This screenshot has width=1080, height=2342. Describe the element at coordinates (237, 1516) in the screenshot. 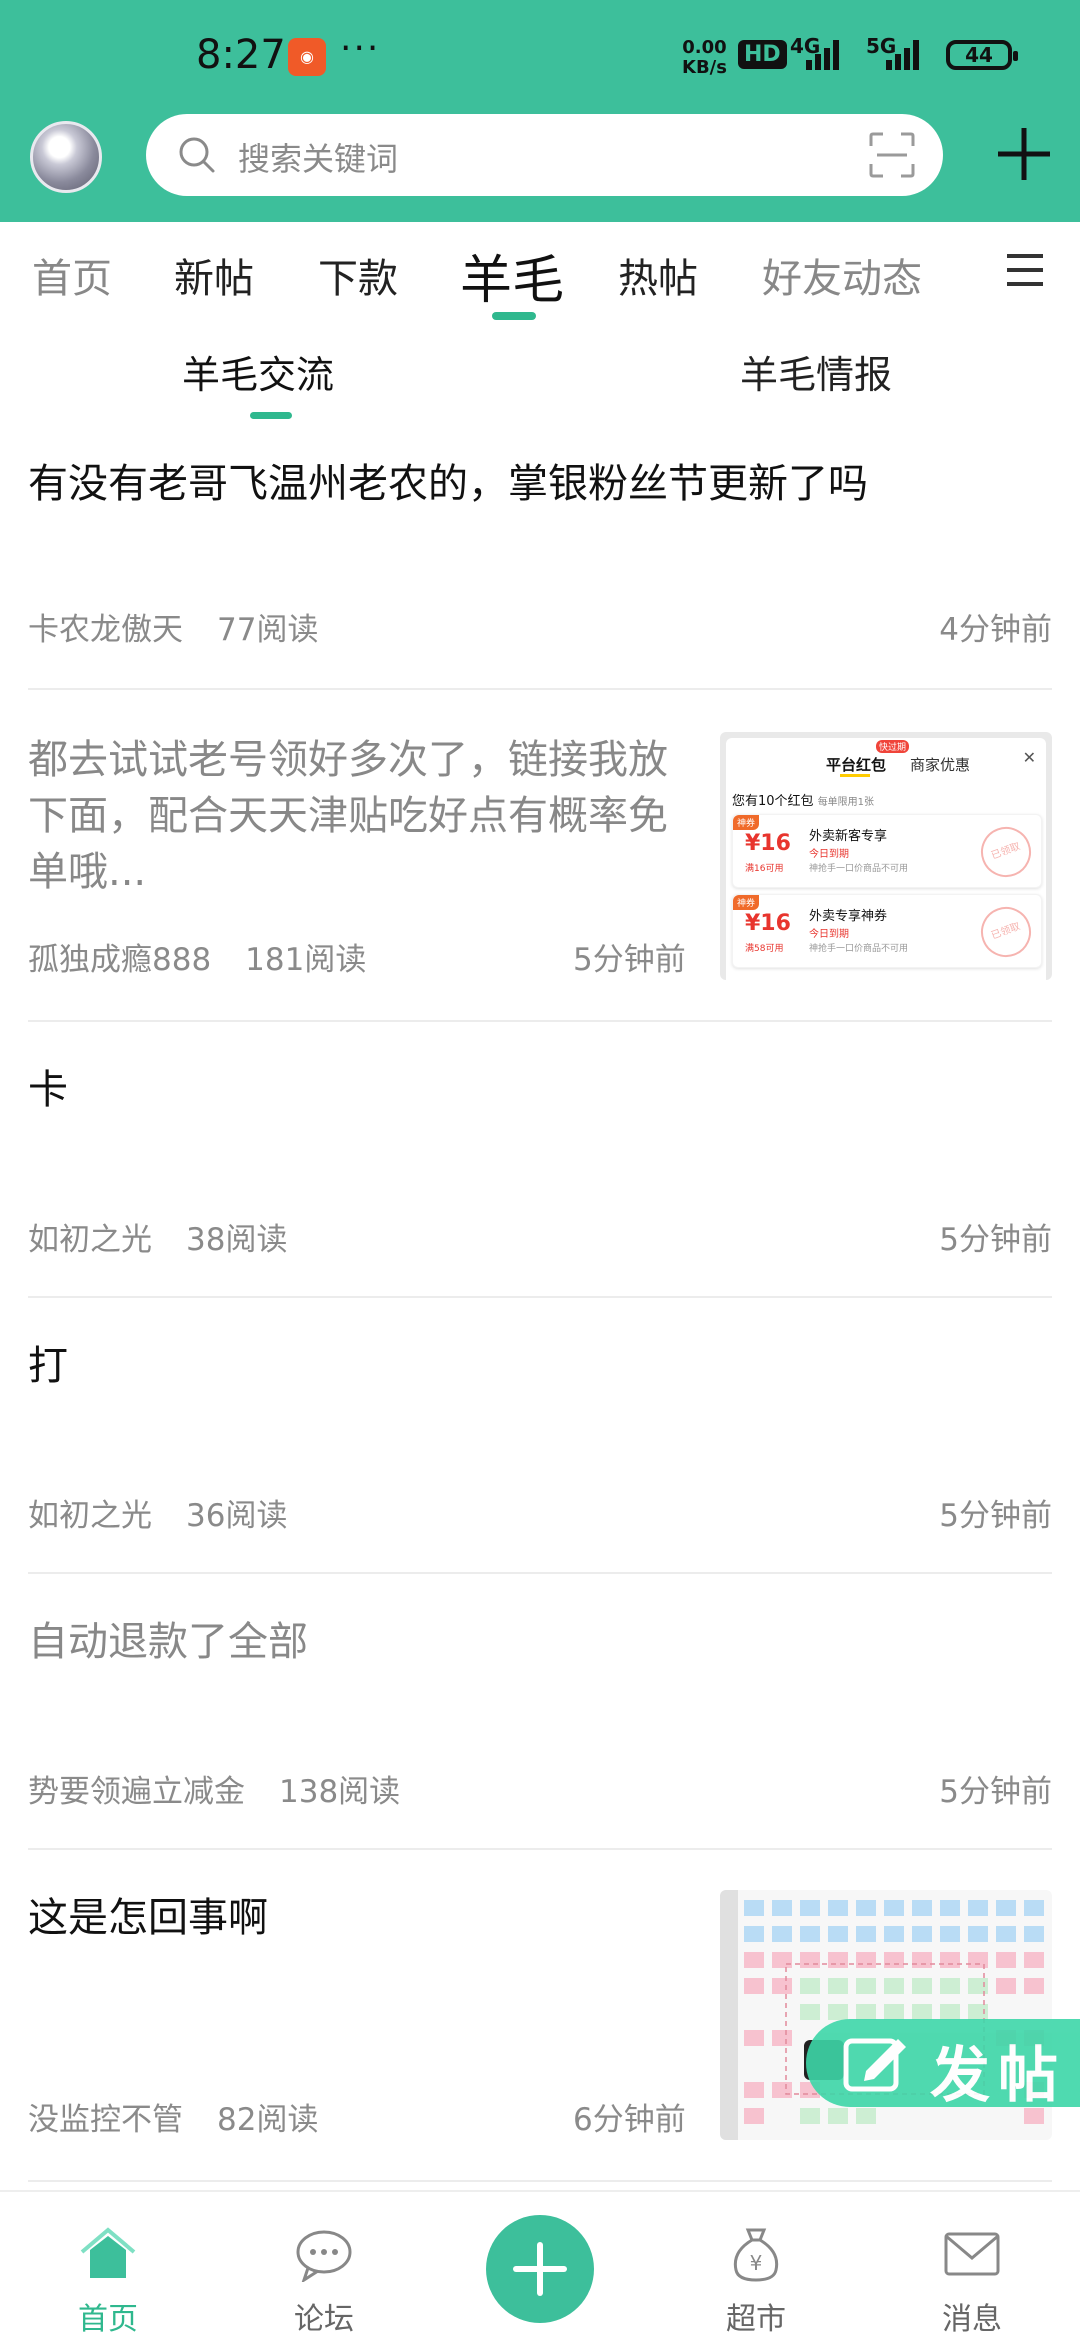

I see `post-reads: 36阅读` at that location.